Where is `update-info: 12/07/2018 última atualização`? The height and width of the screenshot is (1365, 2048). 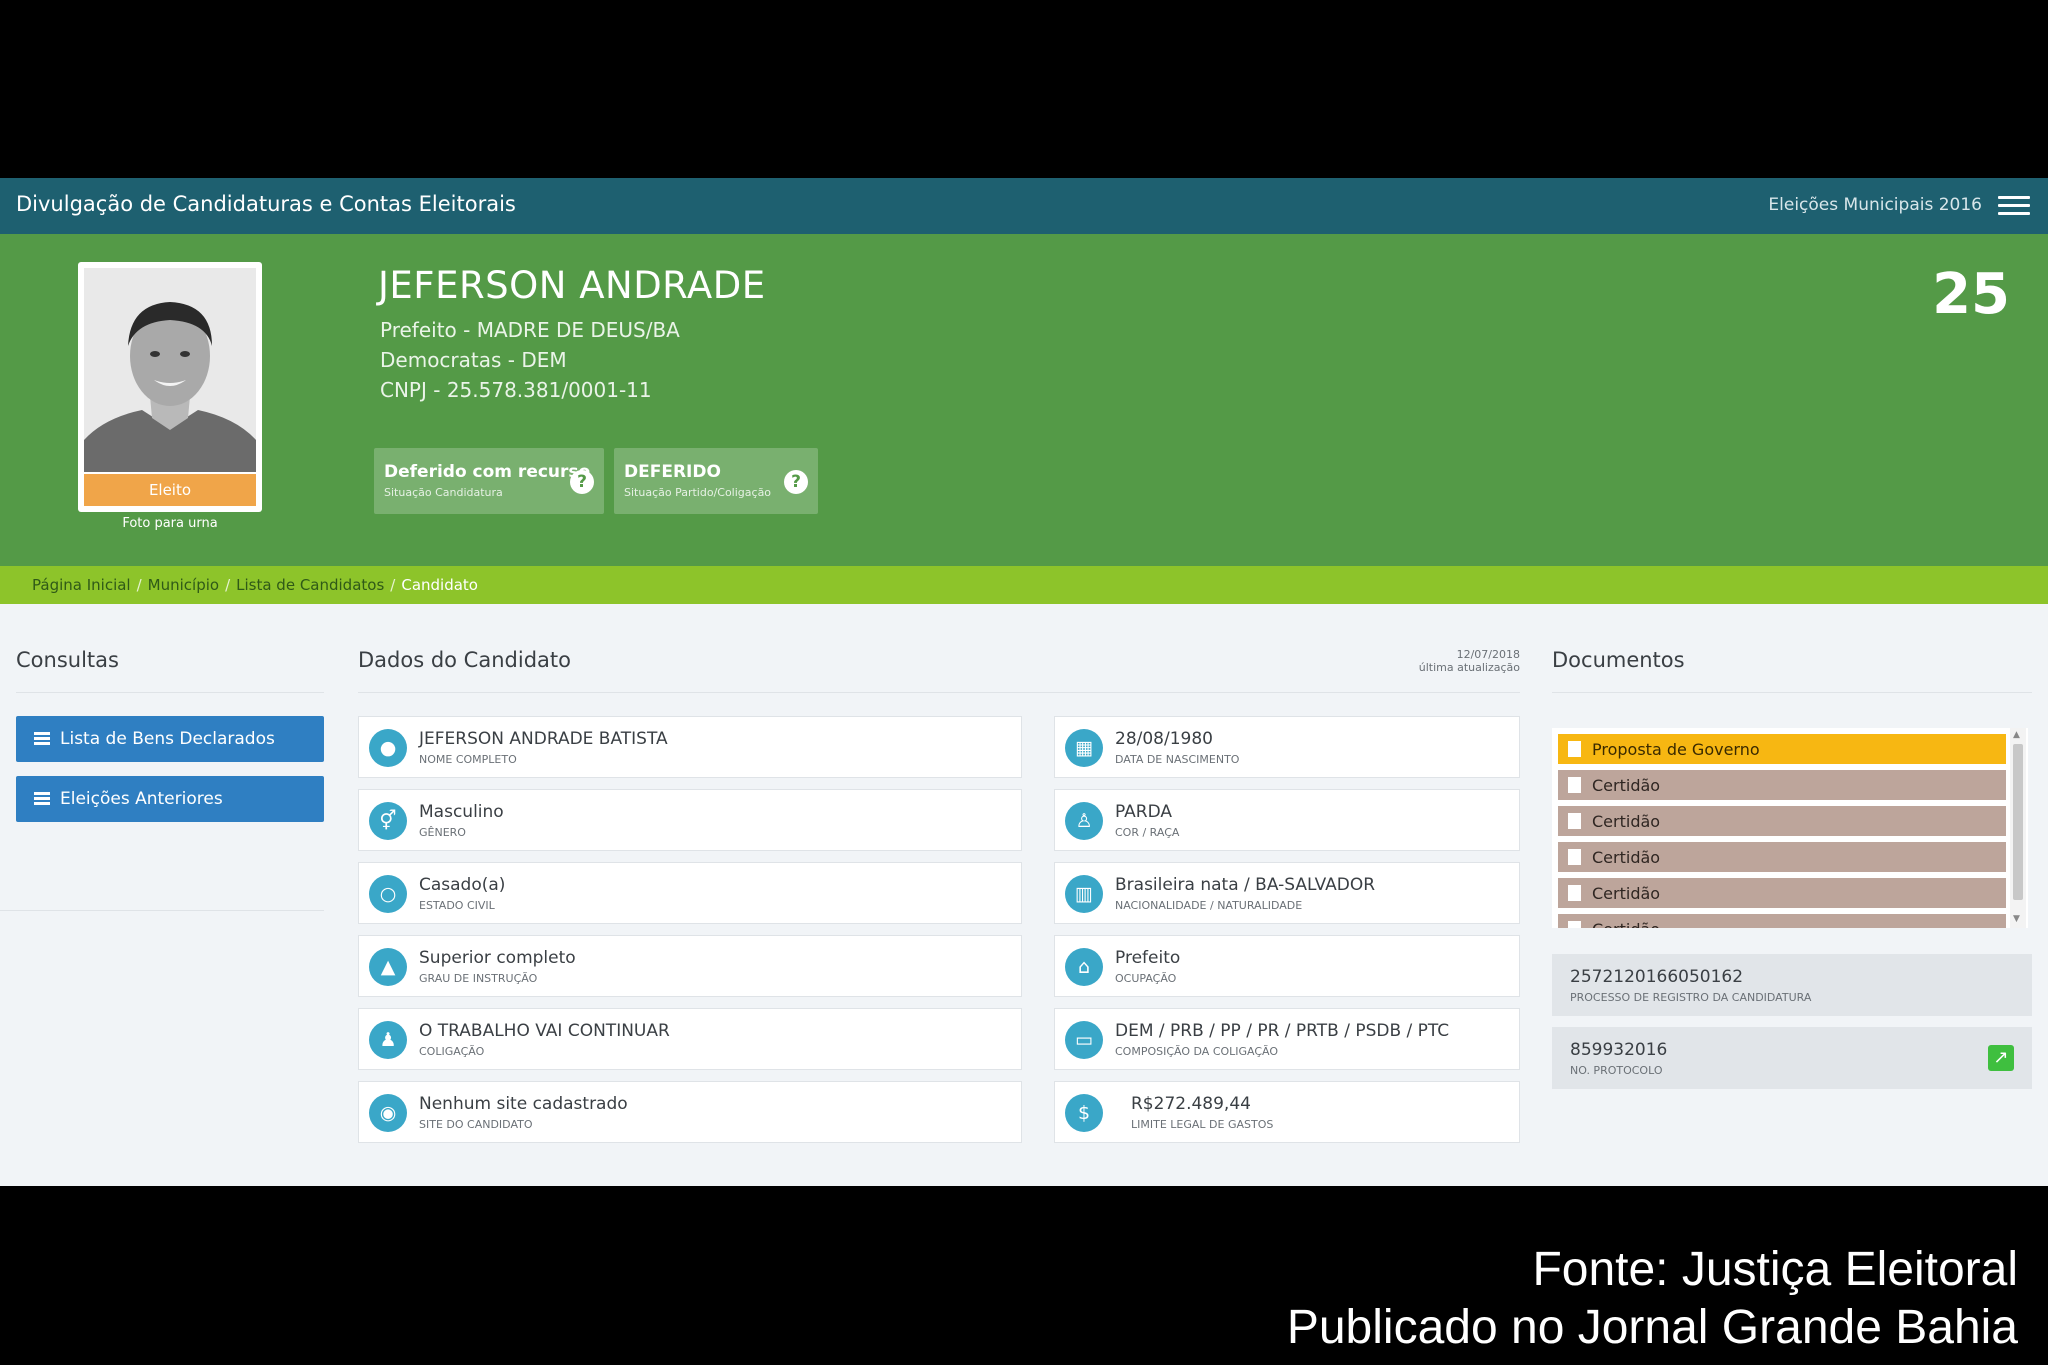
update-info: 12/07/2018 última atualização is located at coordinates (1469, 661).